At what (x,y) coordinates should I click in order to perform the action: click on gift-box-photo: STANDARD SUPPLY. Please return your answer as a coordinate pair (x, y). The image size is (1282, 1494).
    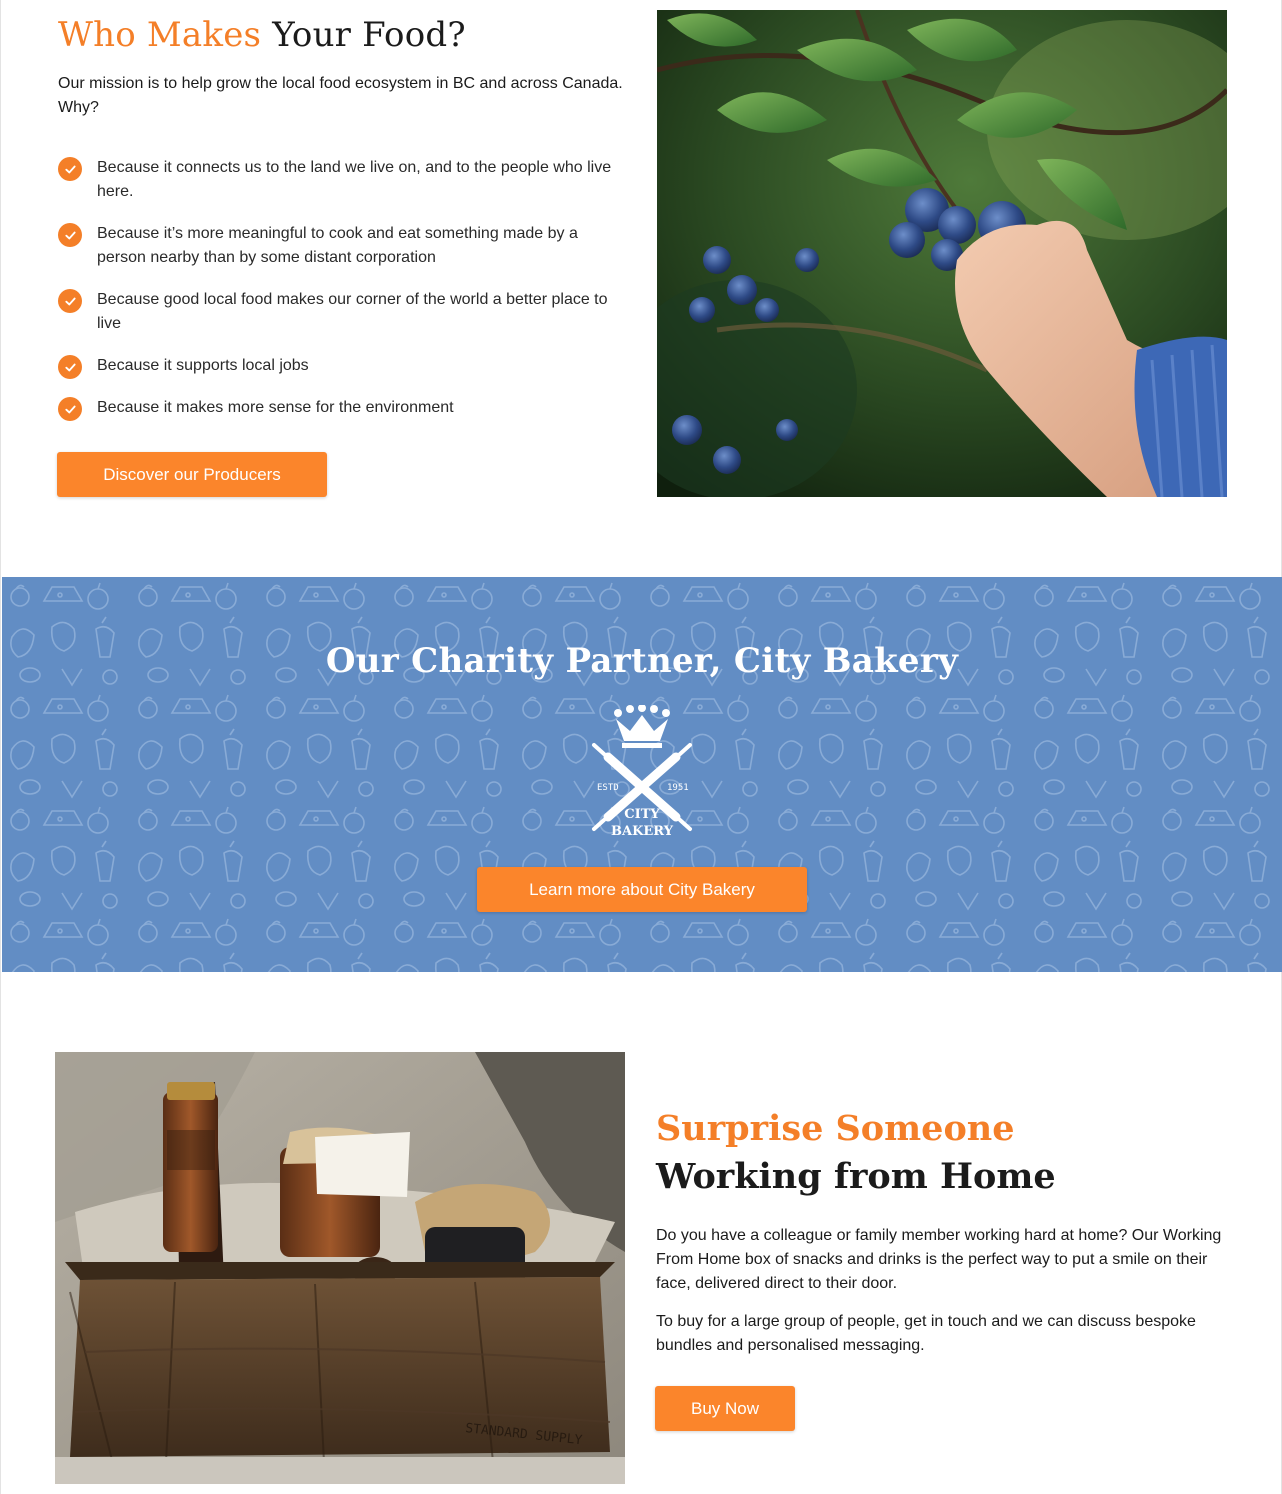
    Looking at the image, I should click on (340, 1268).